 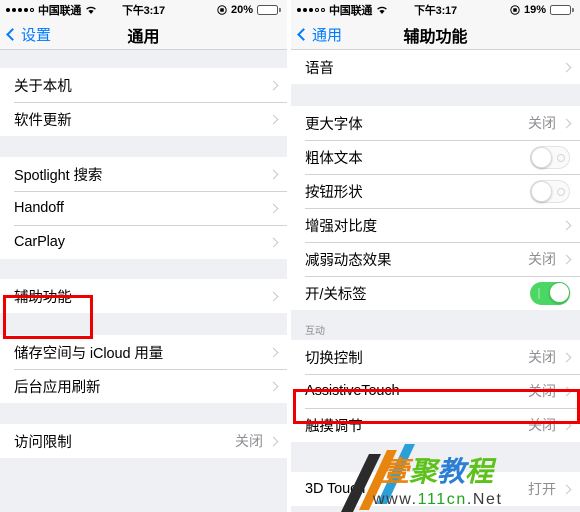 What do you see at coordinates (143, 119) in the screenshot?
I see `list-item-software-update: 软件更新` at bounding box center [143, 119].